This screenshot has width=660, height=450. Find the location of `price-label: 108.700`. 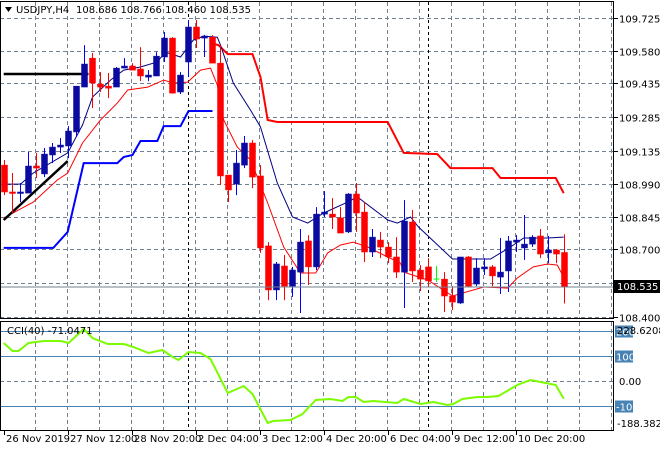

price-label: 108.700 is located at coordinates (639, 251).